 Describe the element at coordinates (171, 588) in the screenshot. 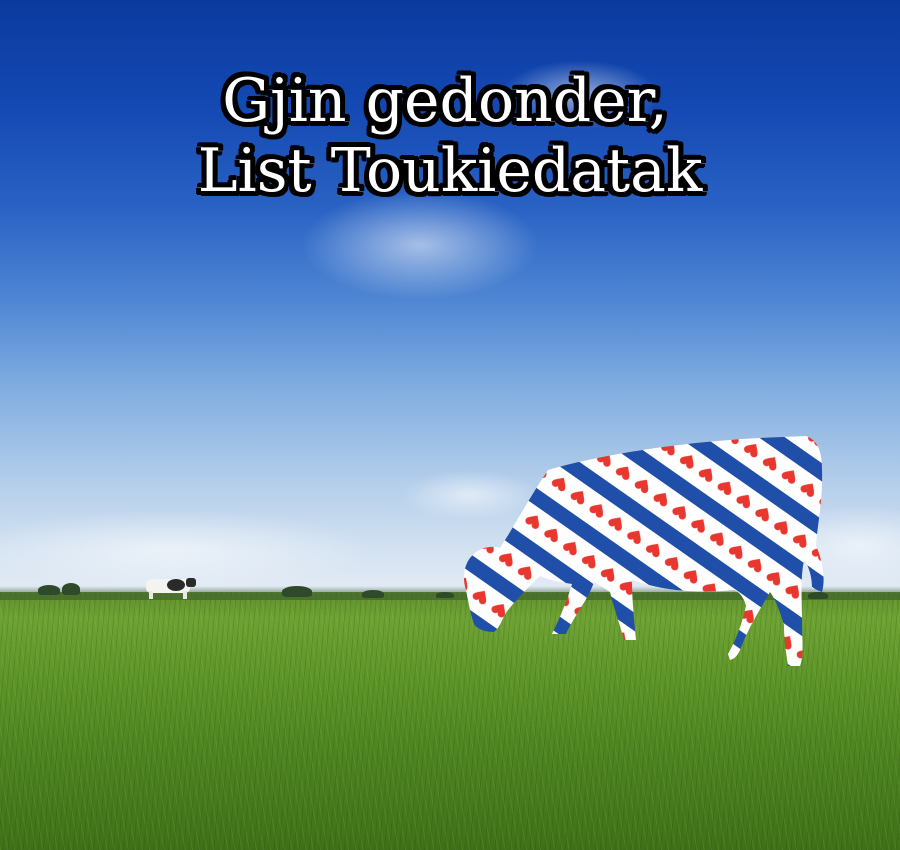

I see `distant-cow-icon` at that location.